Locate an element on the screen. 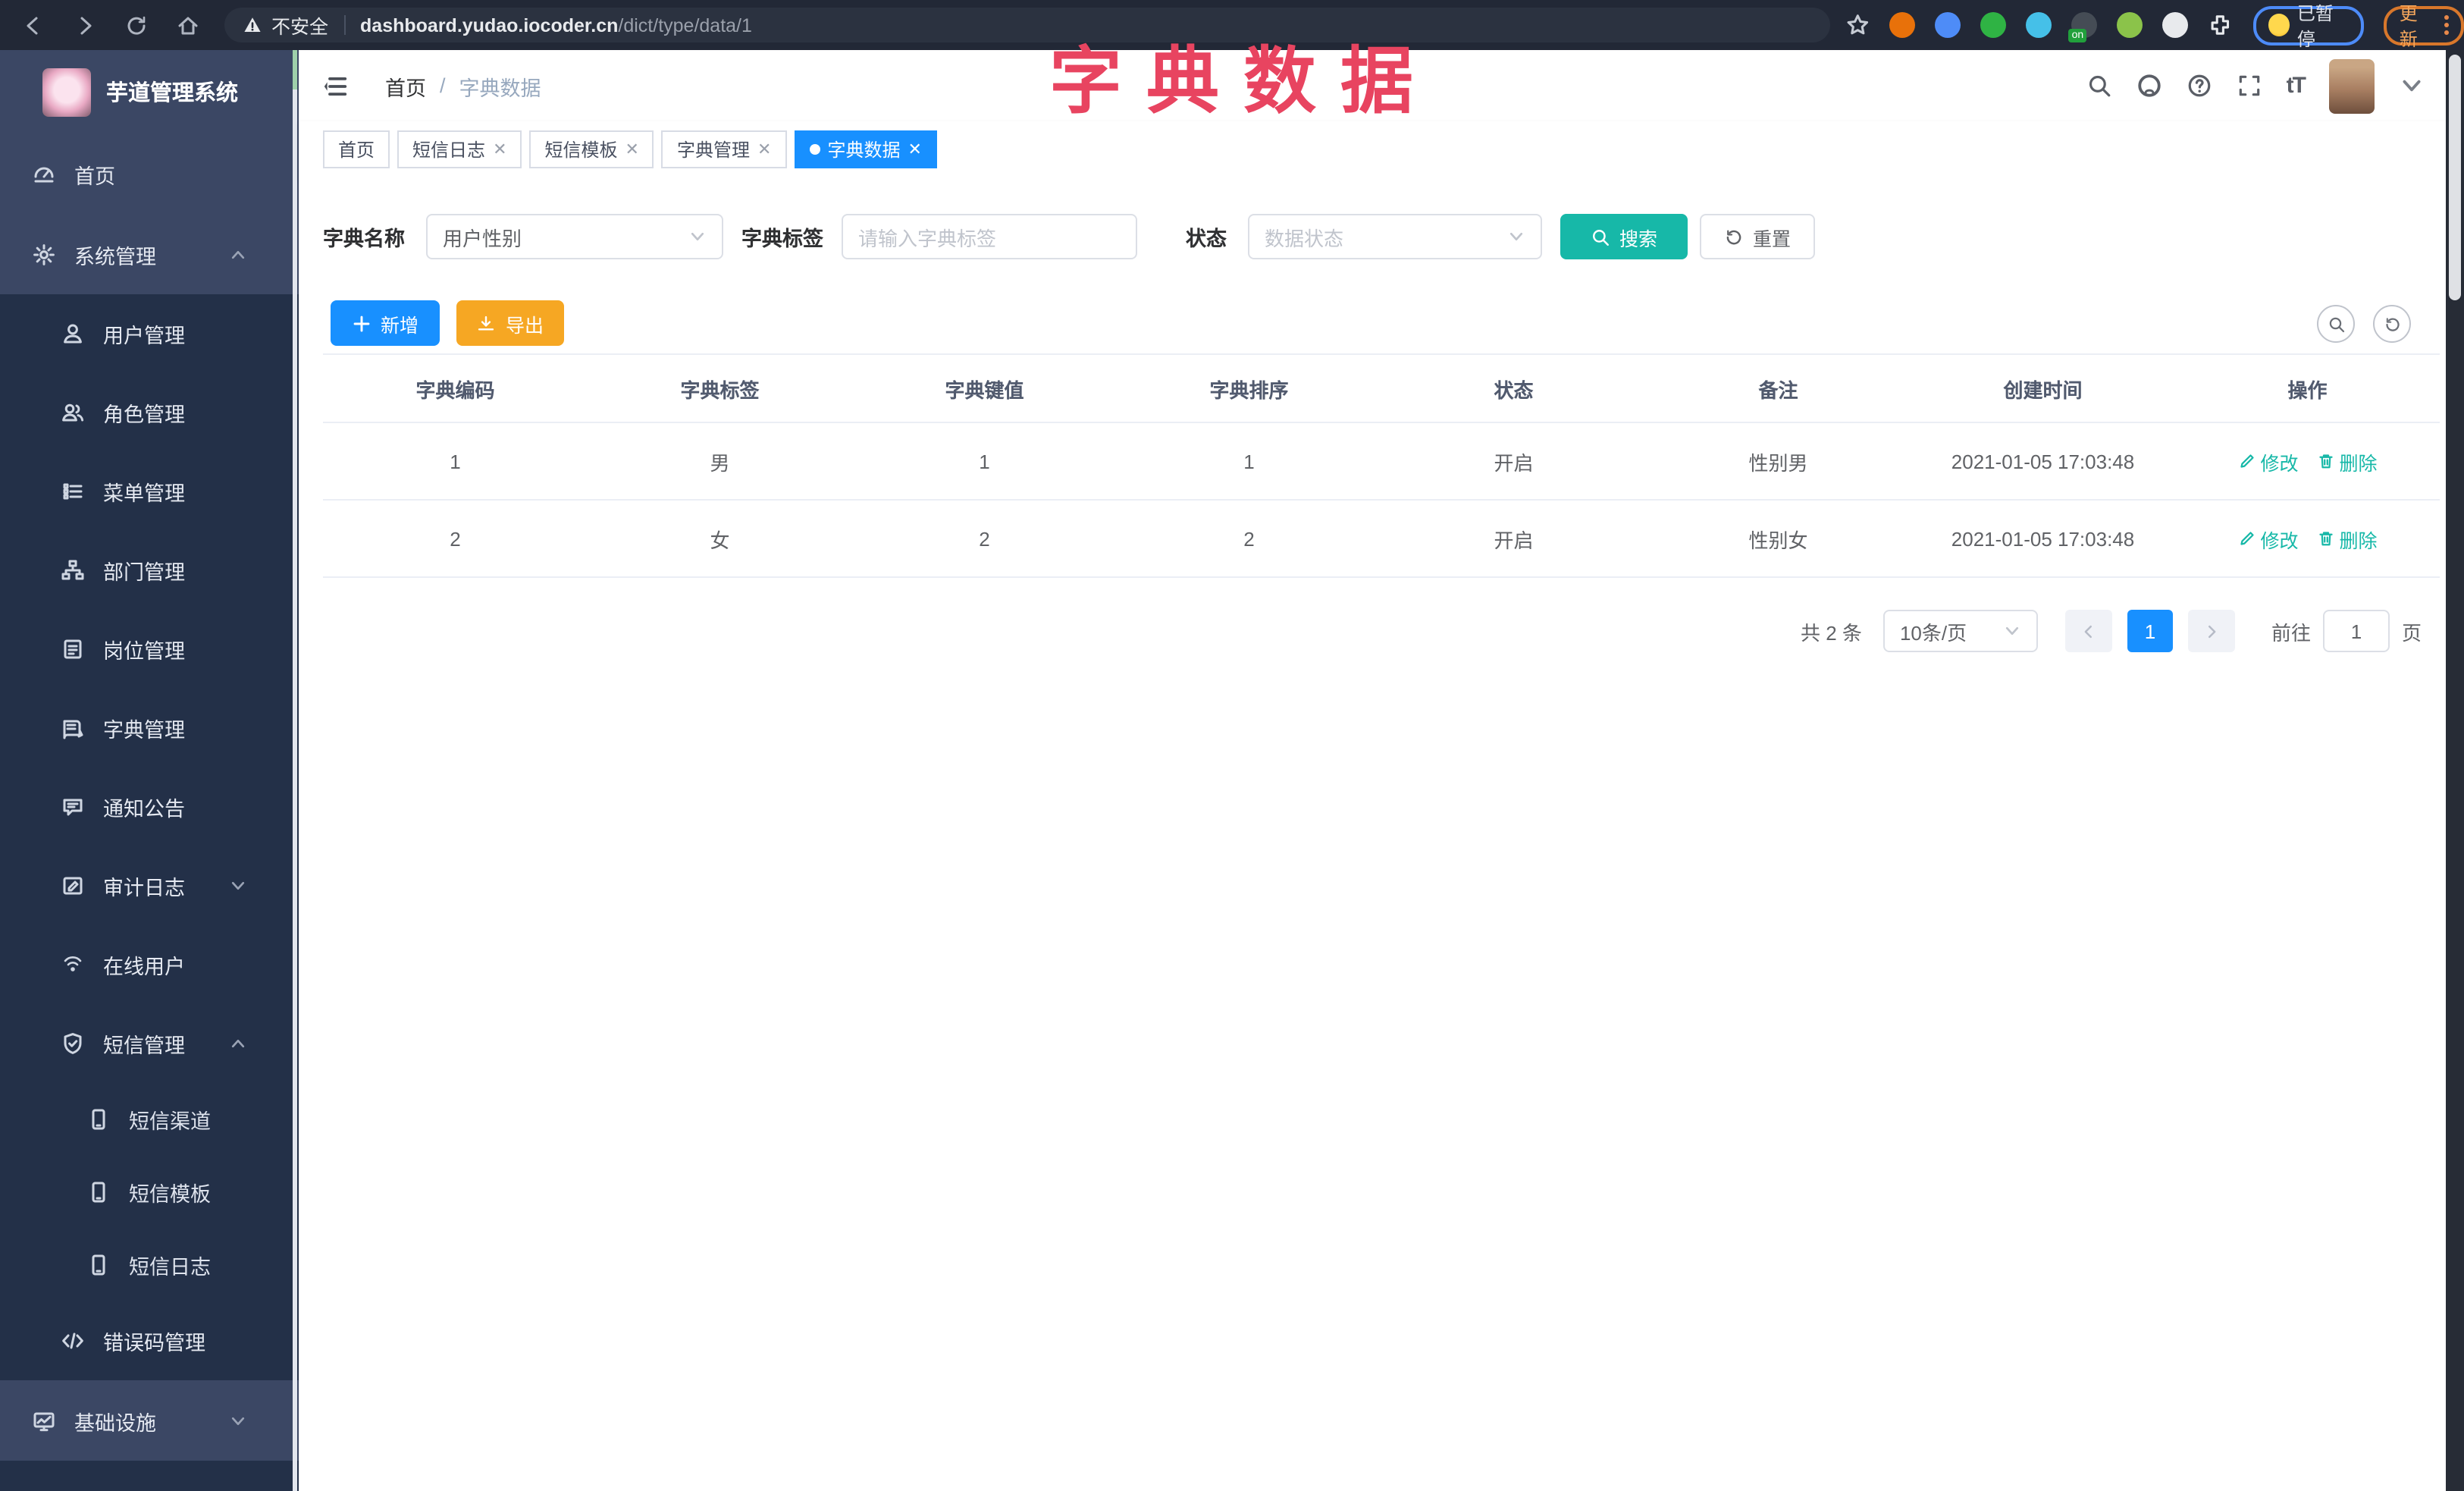 Image resolution: width=2464 pixels, height=1491 pixels. tab-dict-data: 字典数据 ✕ is located at coordinates (865, 149).